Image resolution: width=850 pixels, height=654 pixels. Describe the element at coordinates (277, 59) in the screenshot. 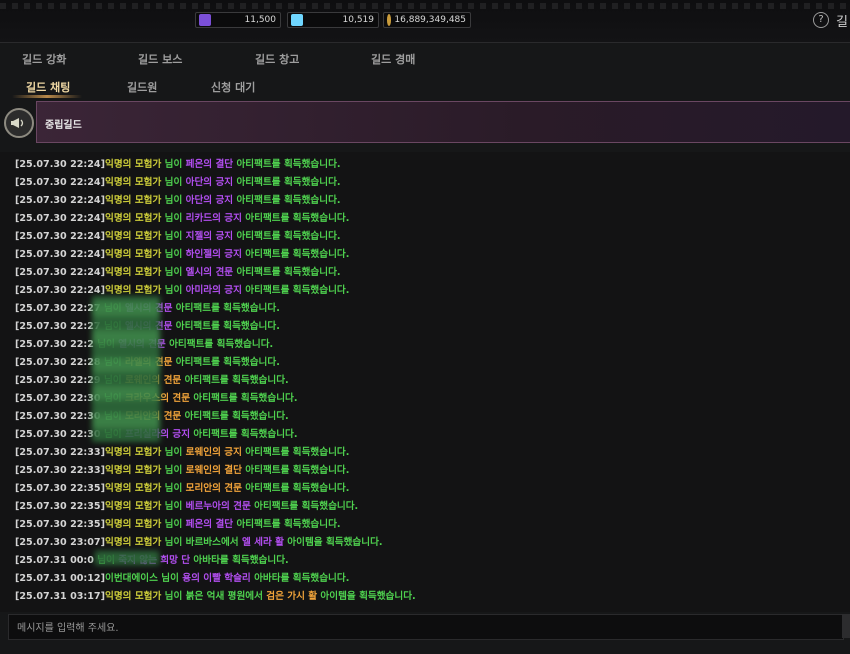

I see `tab-guild-storage: 길드 창고` at that location.